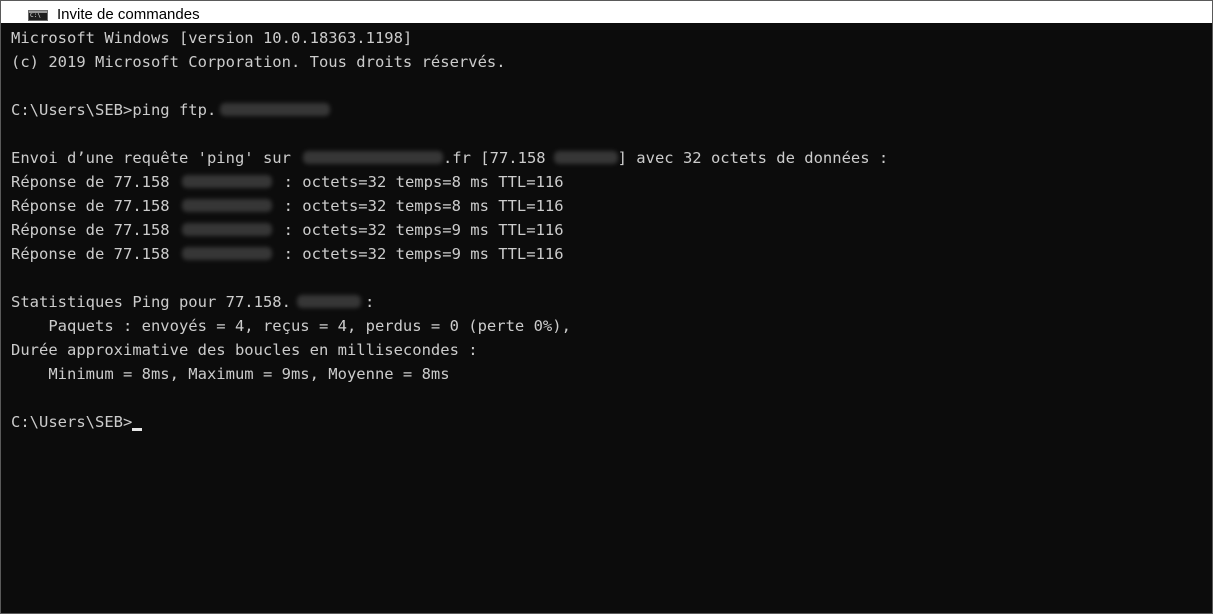 The image size is (1213, 614). I want to click on console-line: C:\Users\SEB>, so click(611, 422).